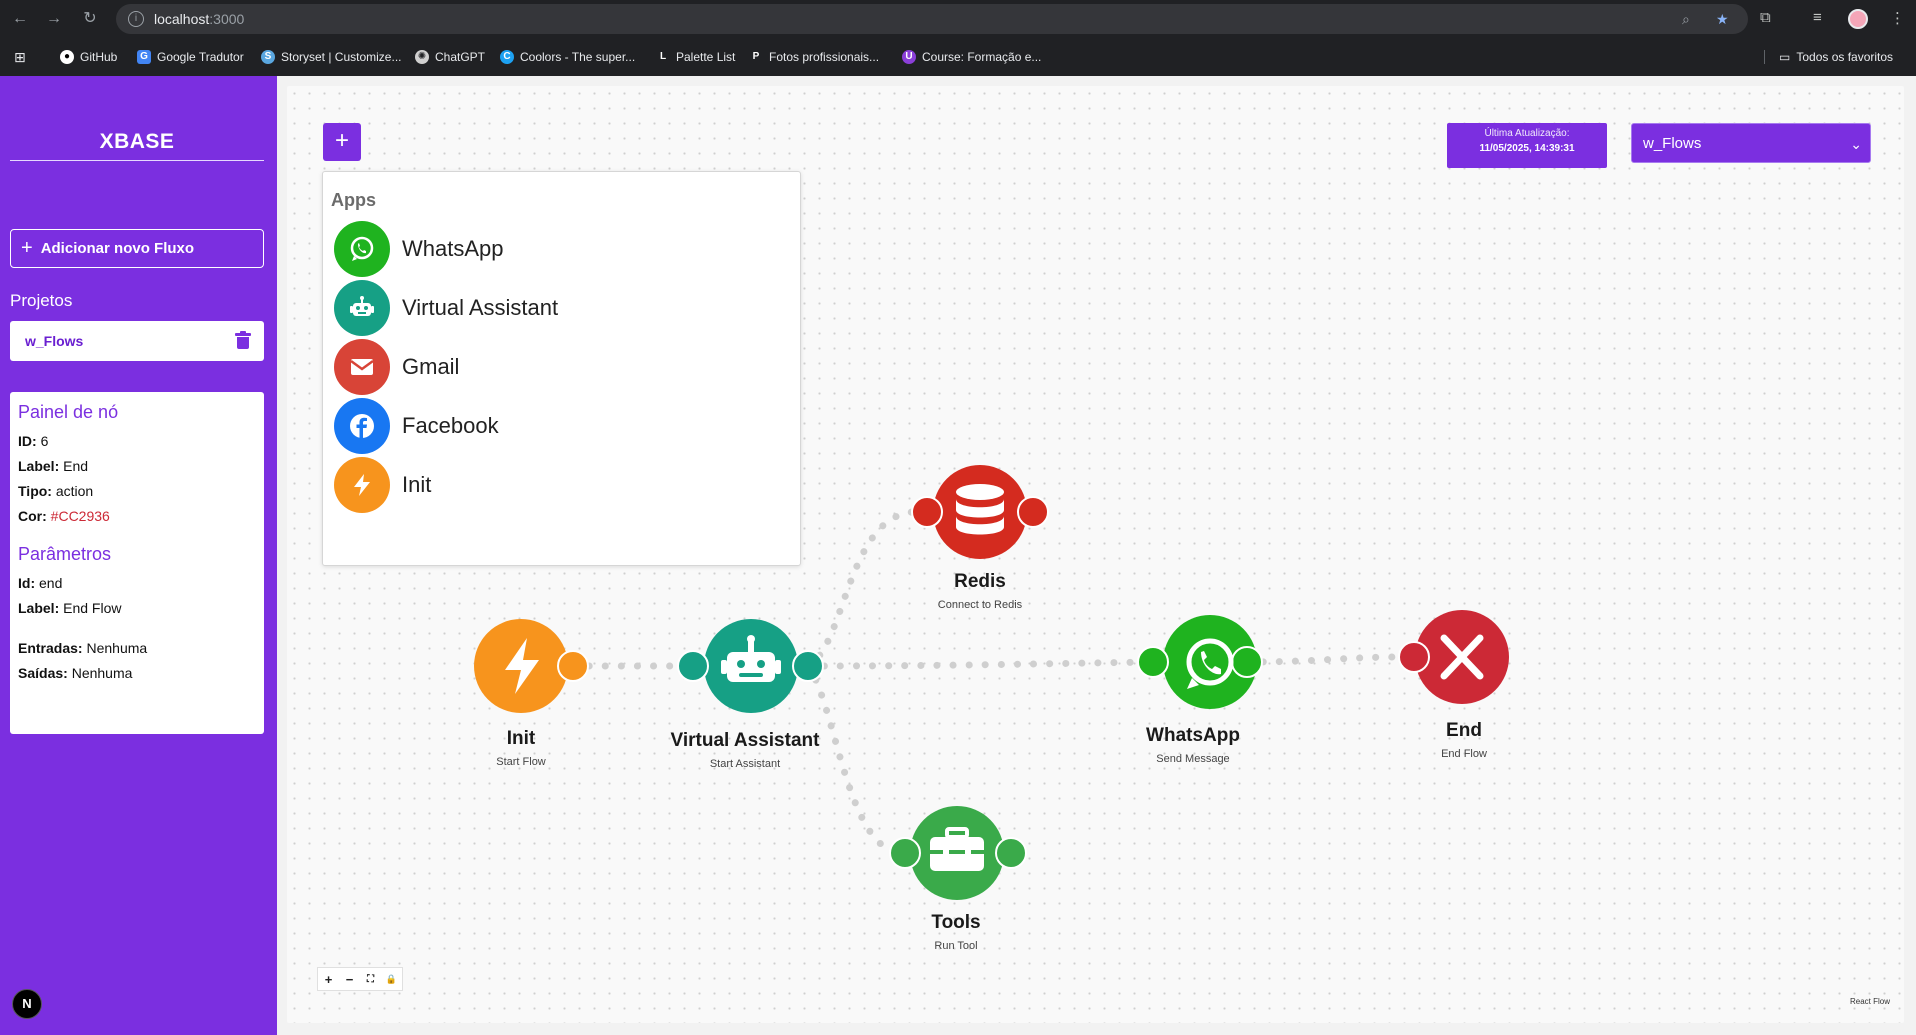 The width and height of the screenshot is (1916, 1035). Describe the element at coordinates (190, 57) in the screenshot. I see `bookmark-1: G Google Tradutor` at that location.